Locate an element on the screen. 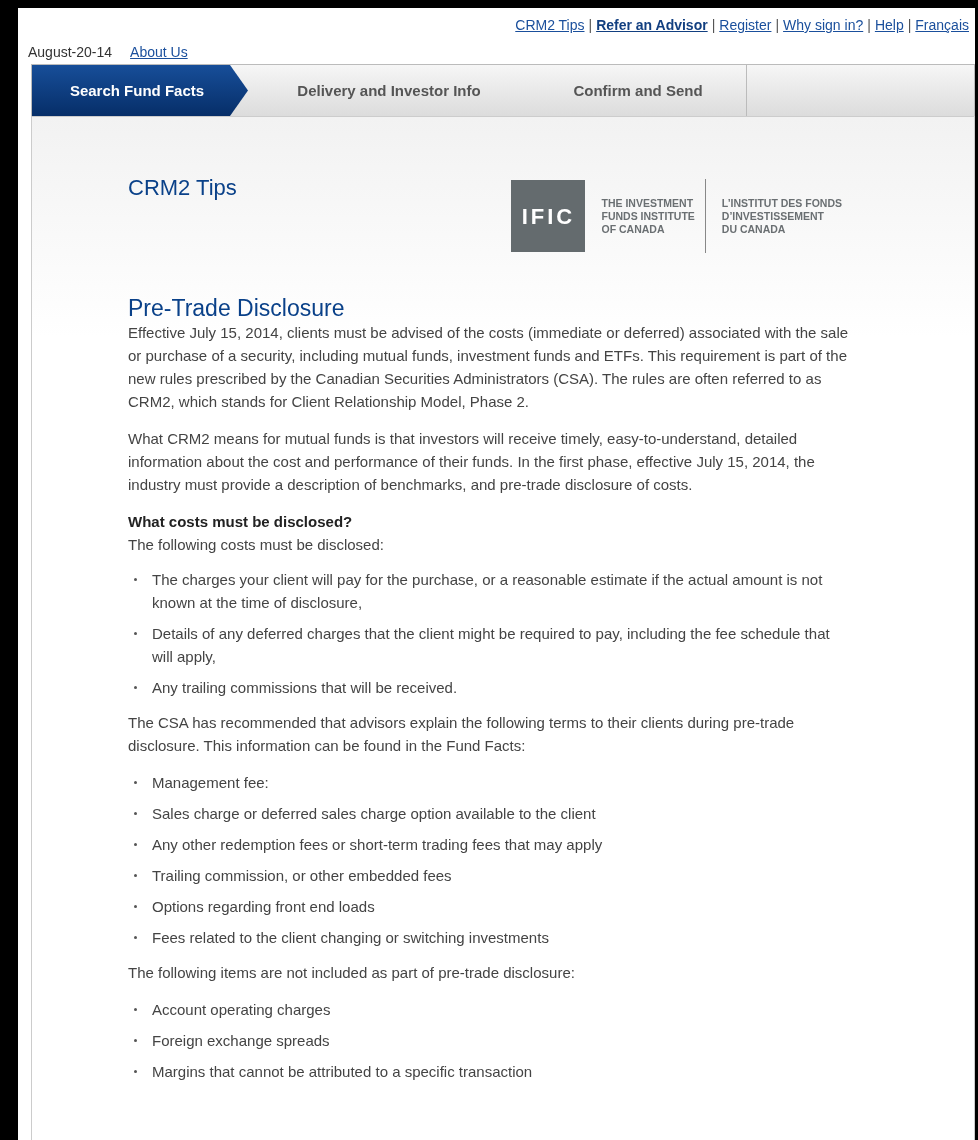 Image resolution: width=978 pixels, height=1140 pixels. subheading: What costs must be disclosed? is located at coordinates (241, 522).